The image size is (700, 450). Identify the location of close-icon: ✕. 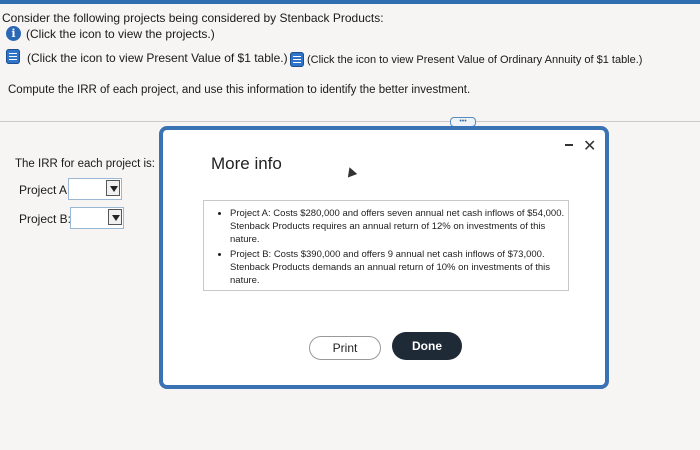
(589, 146).